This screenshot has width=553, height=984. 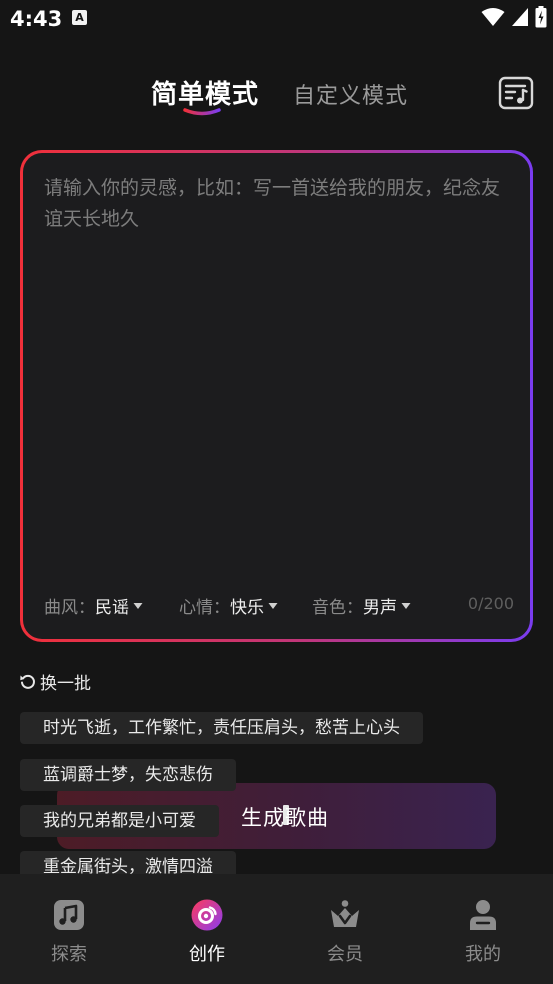 I want to click on style-value: 民谣, so click(x=112, y=608).